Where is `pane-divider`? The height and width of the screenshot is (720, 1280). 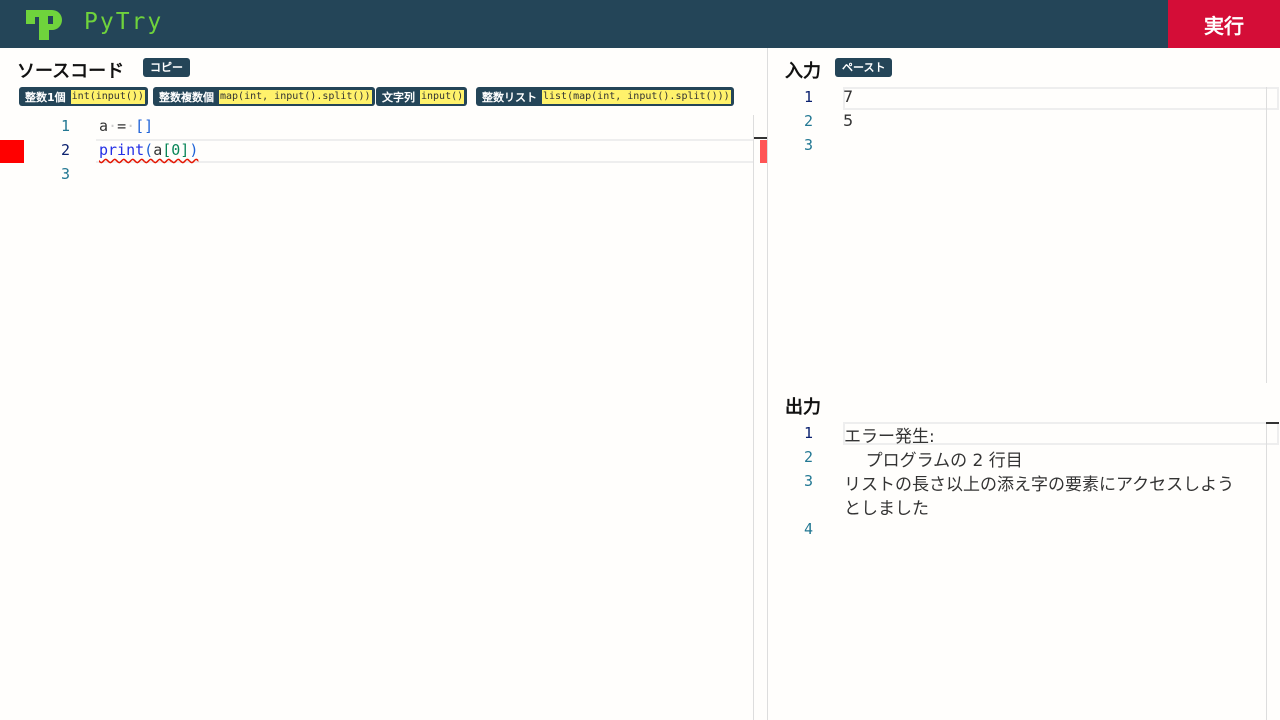 pane-divider is located at coordinates (767, 384).